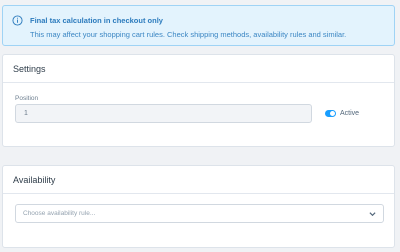 The image size is (400, 252). I want to click on alert-title: Final tax calculation in checkout only, so click(96, 20).